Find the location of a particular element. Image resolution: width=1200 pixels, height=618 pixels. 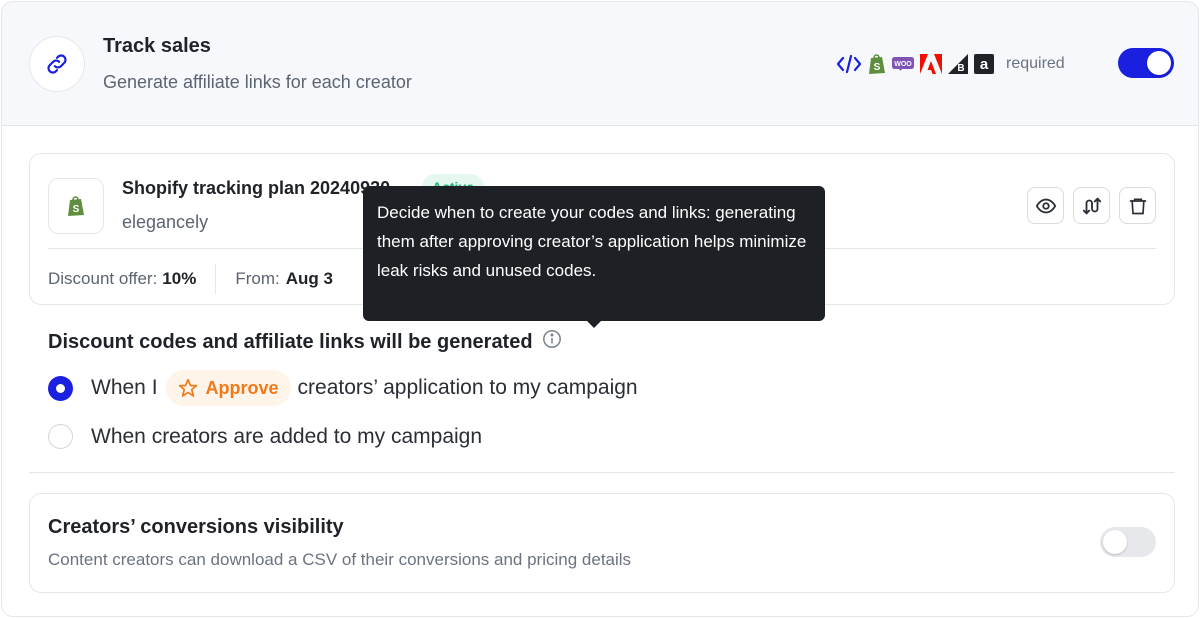

plan-details: Discount offer: 10% From: Aug 3 is located at coordinates (190, 279).